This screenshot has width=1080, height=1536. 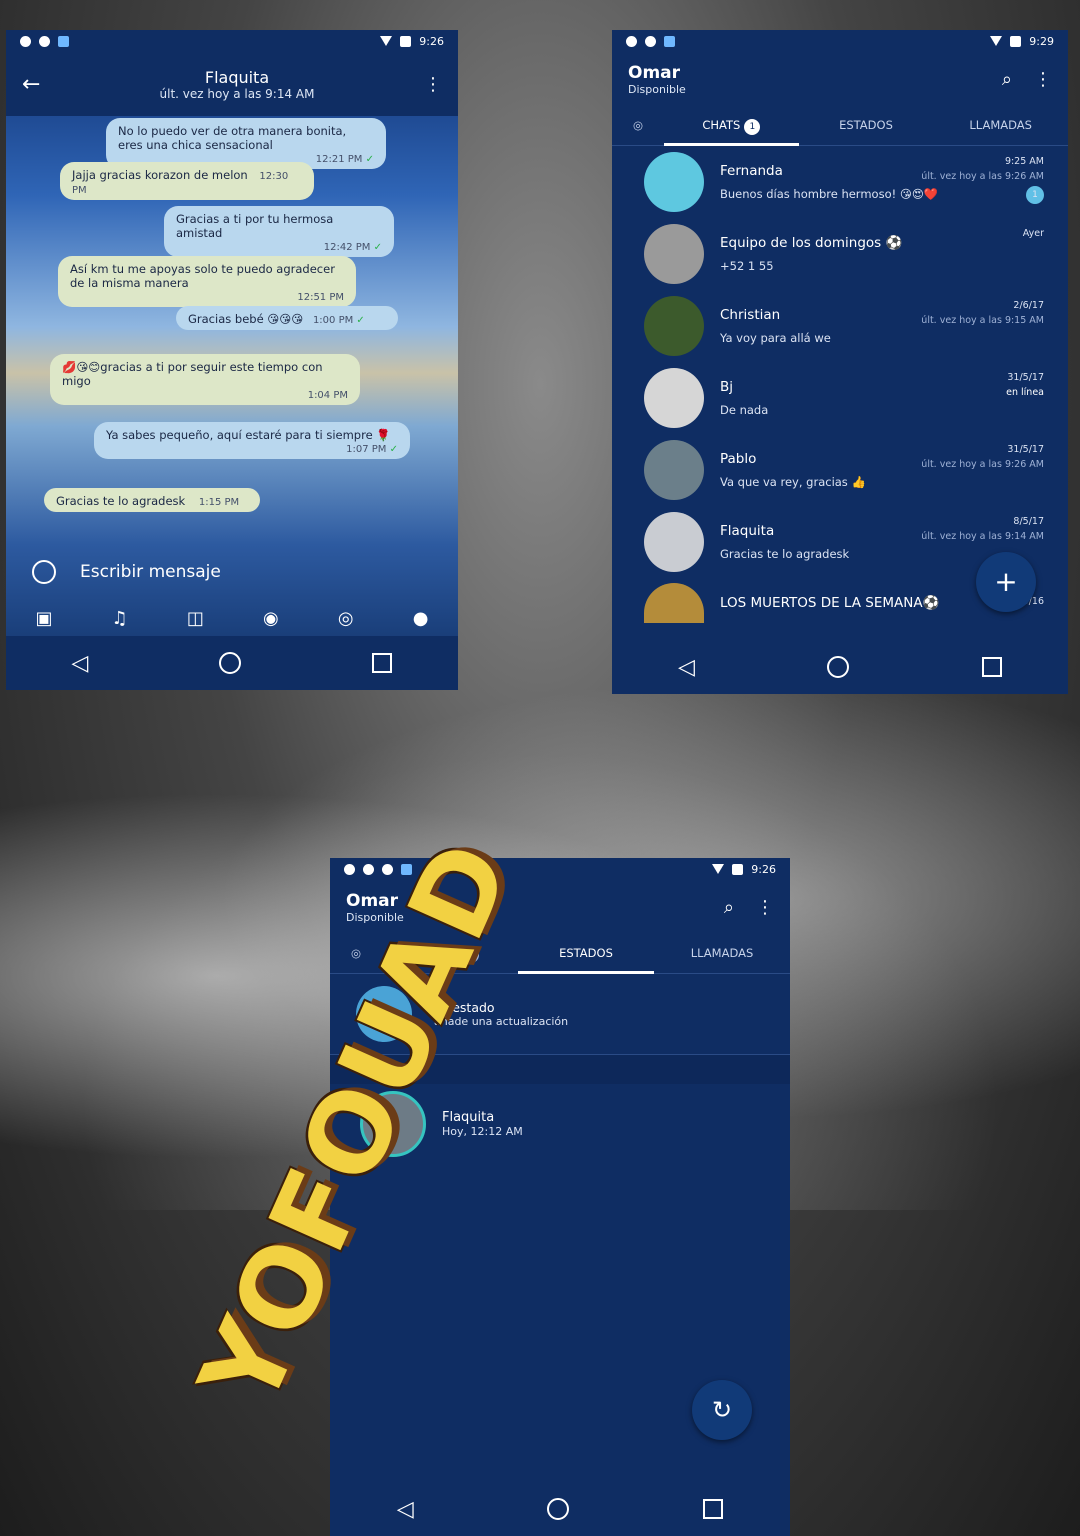 What do you see at coordinates (152, 500) in the screenshot?
I see `message-bubble: Gracias te lo agradesk 1:15 PM` at bounding box center [152, 500].